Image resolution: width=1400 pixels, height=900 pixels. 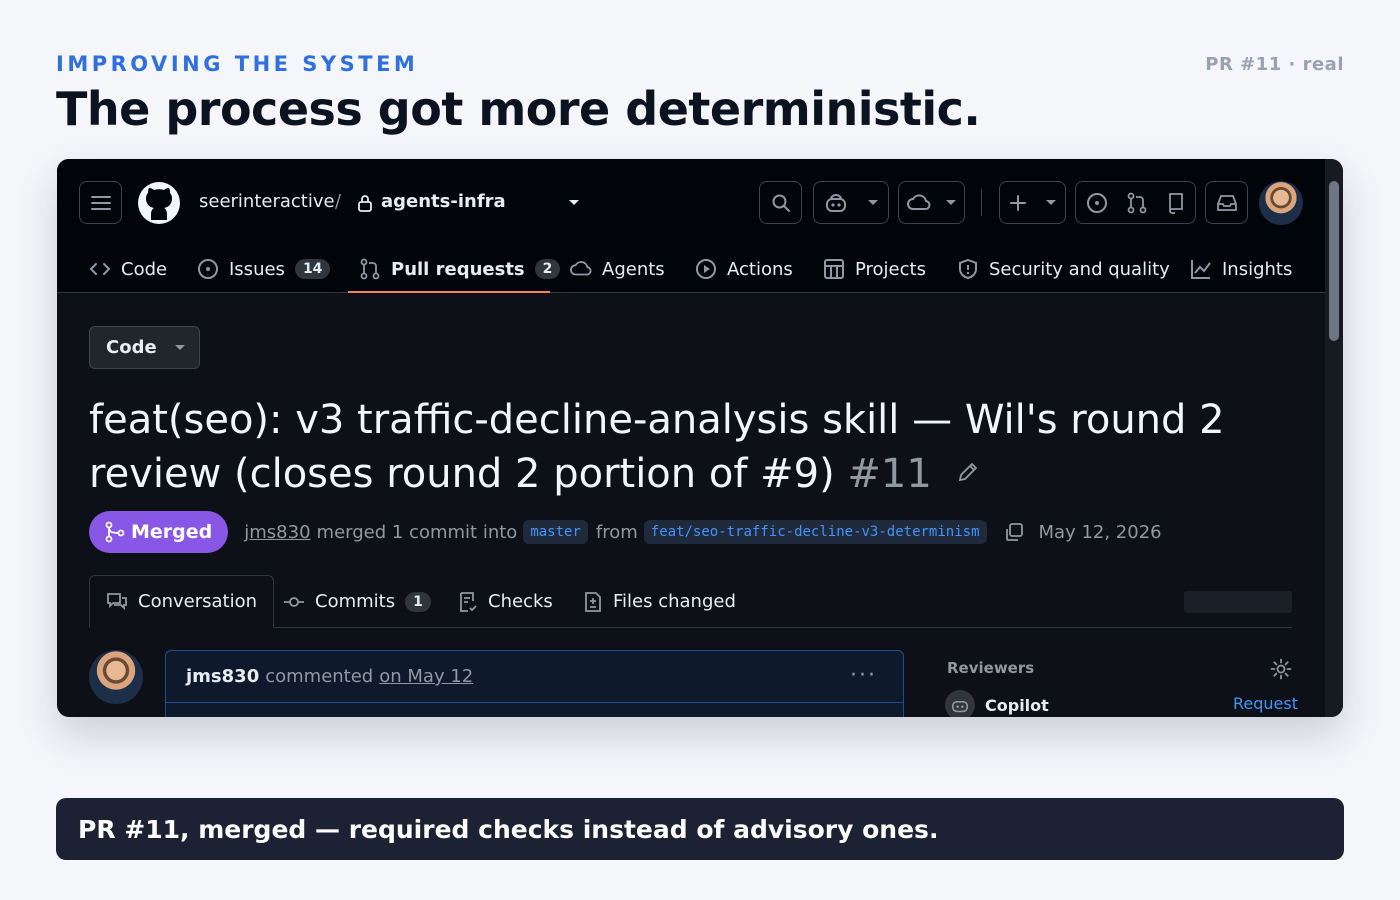 I want to click on agents-button, so click(x=931, y=202).